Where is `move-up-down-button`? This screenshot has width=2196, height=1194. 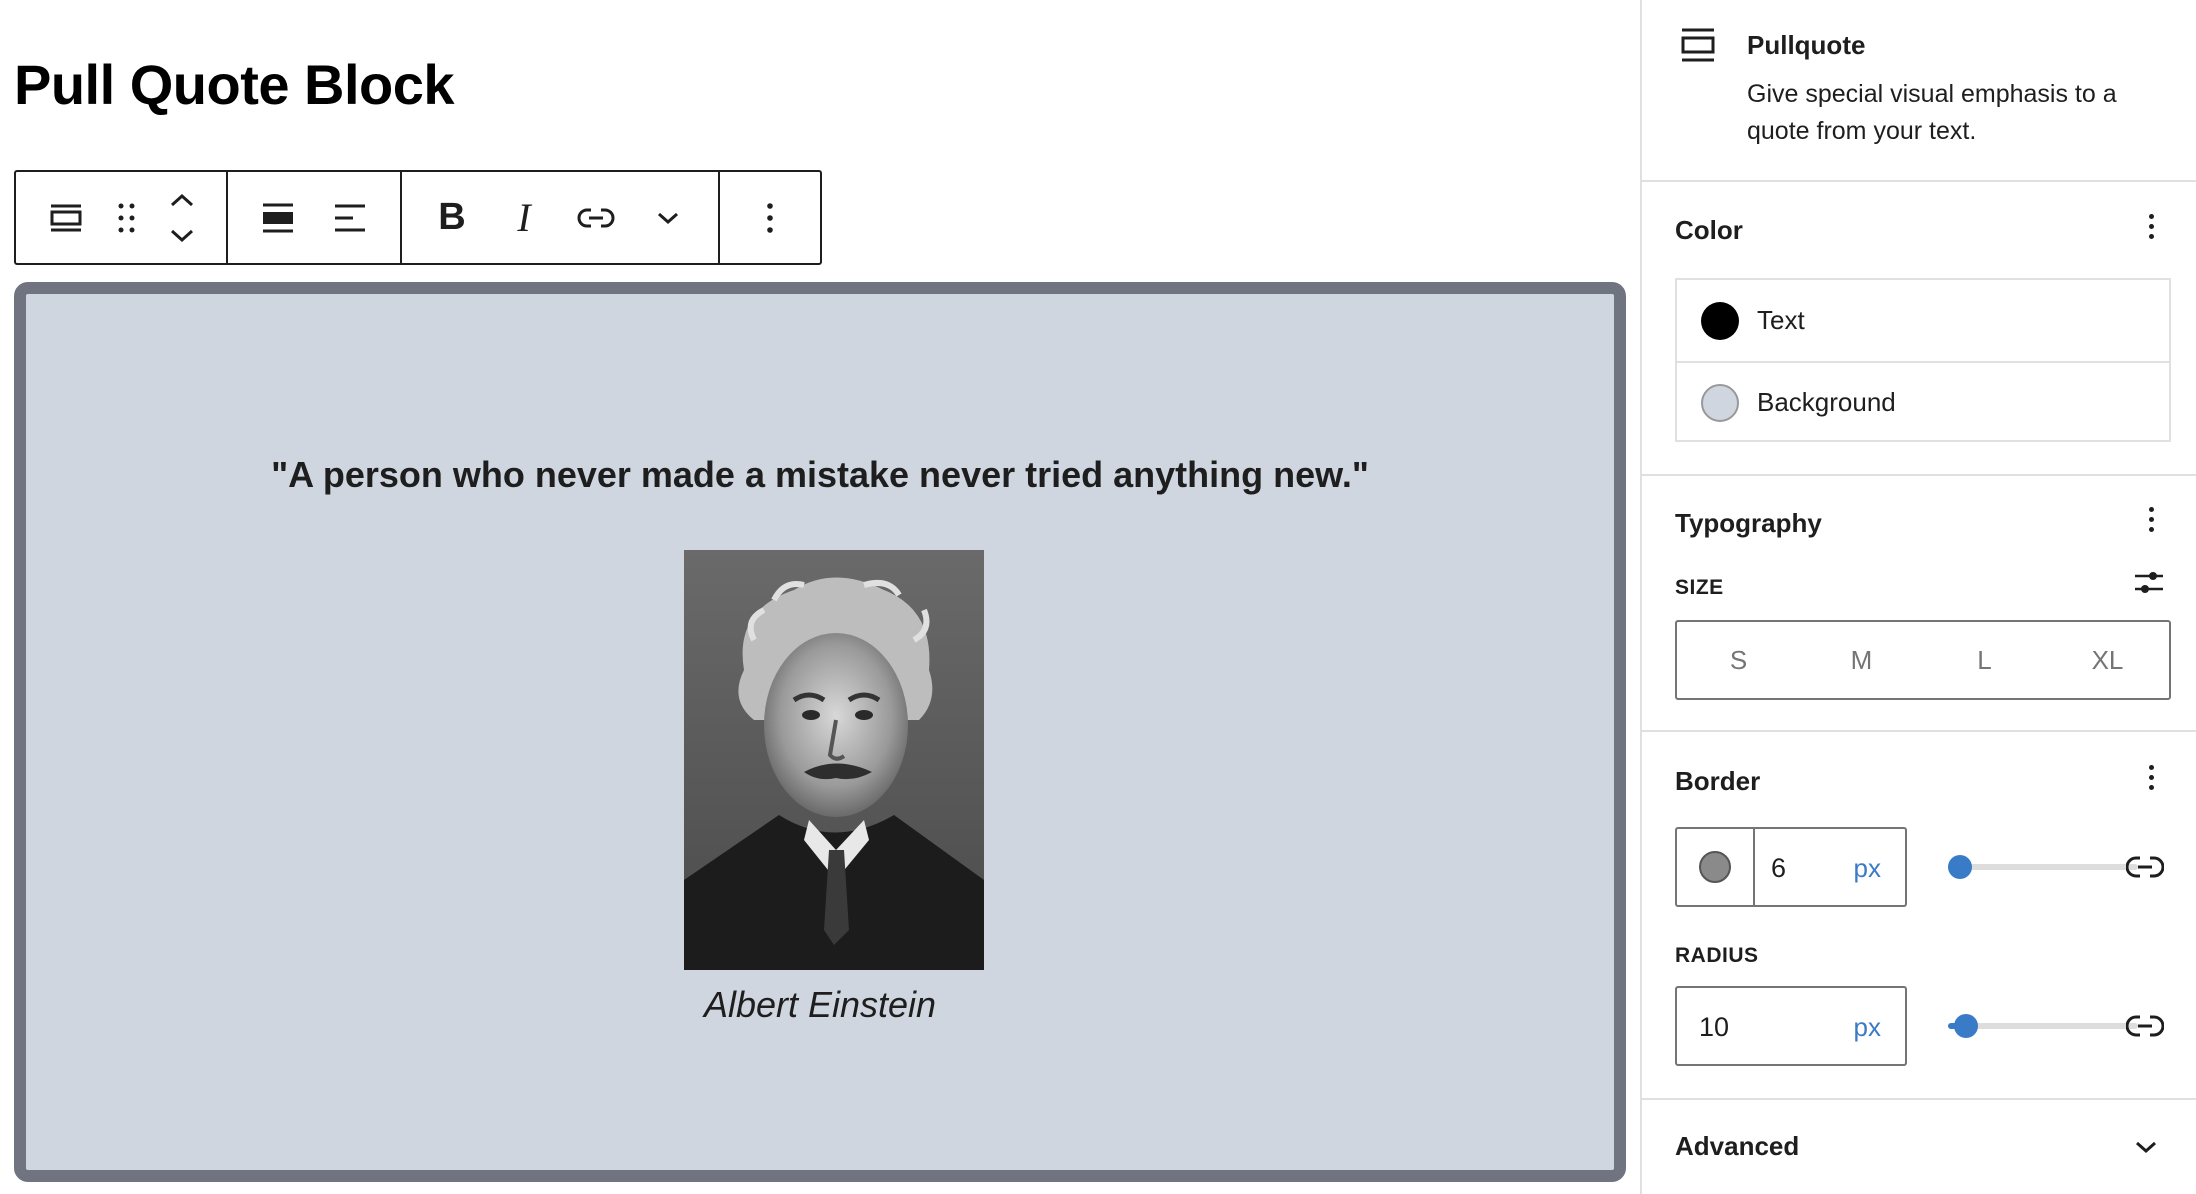
move-up-down-button is located at coordinates (182, 217).